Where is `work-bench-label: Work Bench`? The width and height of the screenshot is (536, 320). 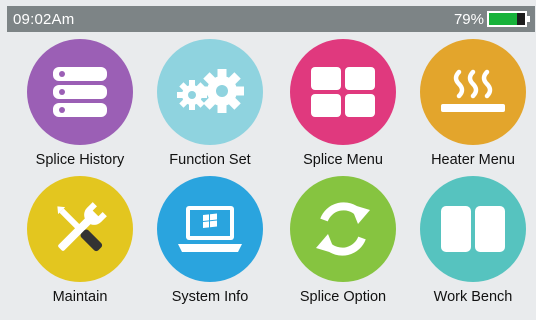 work-bench-label: Work Bench is located at coordinates (473, 297).